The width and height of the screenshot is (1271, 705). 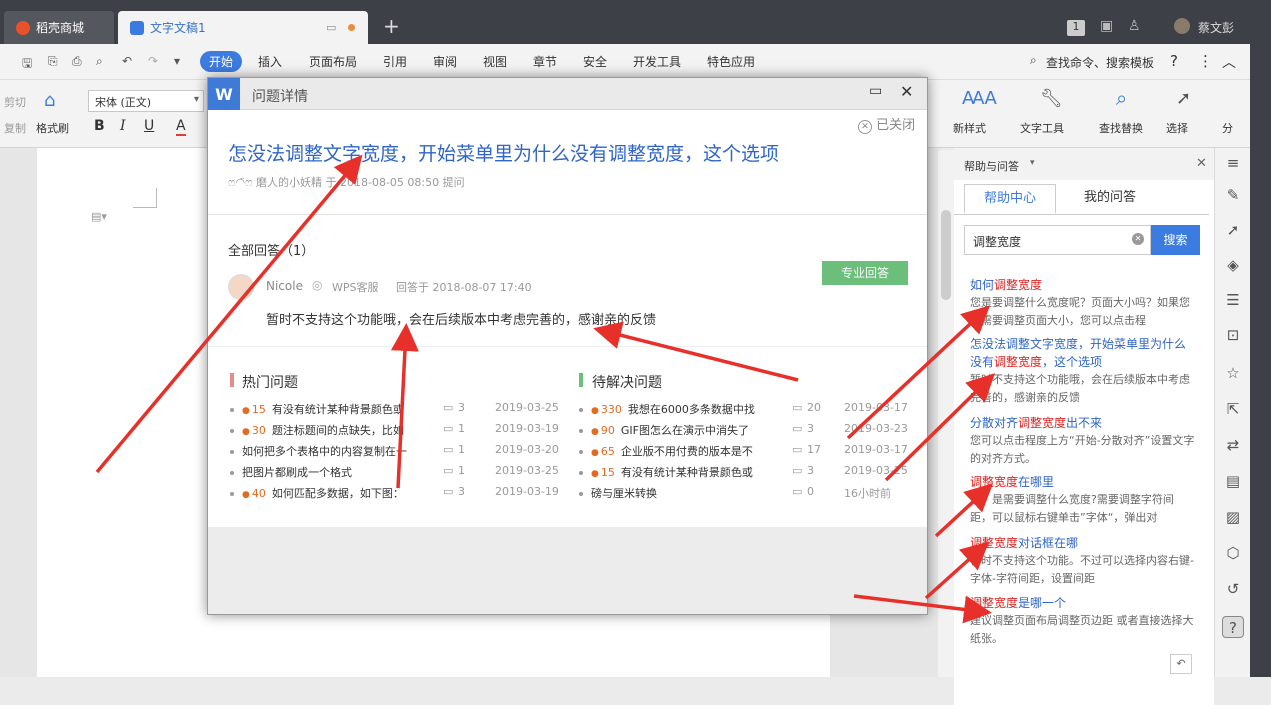 I want to click on shirt-icon: ♙, so click(x=1134, y=26).